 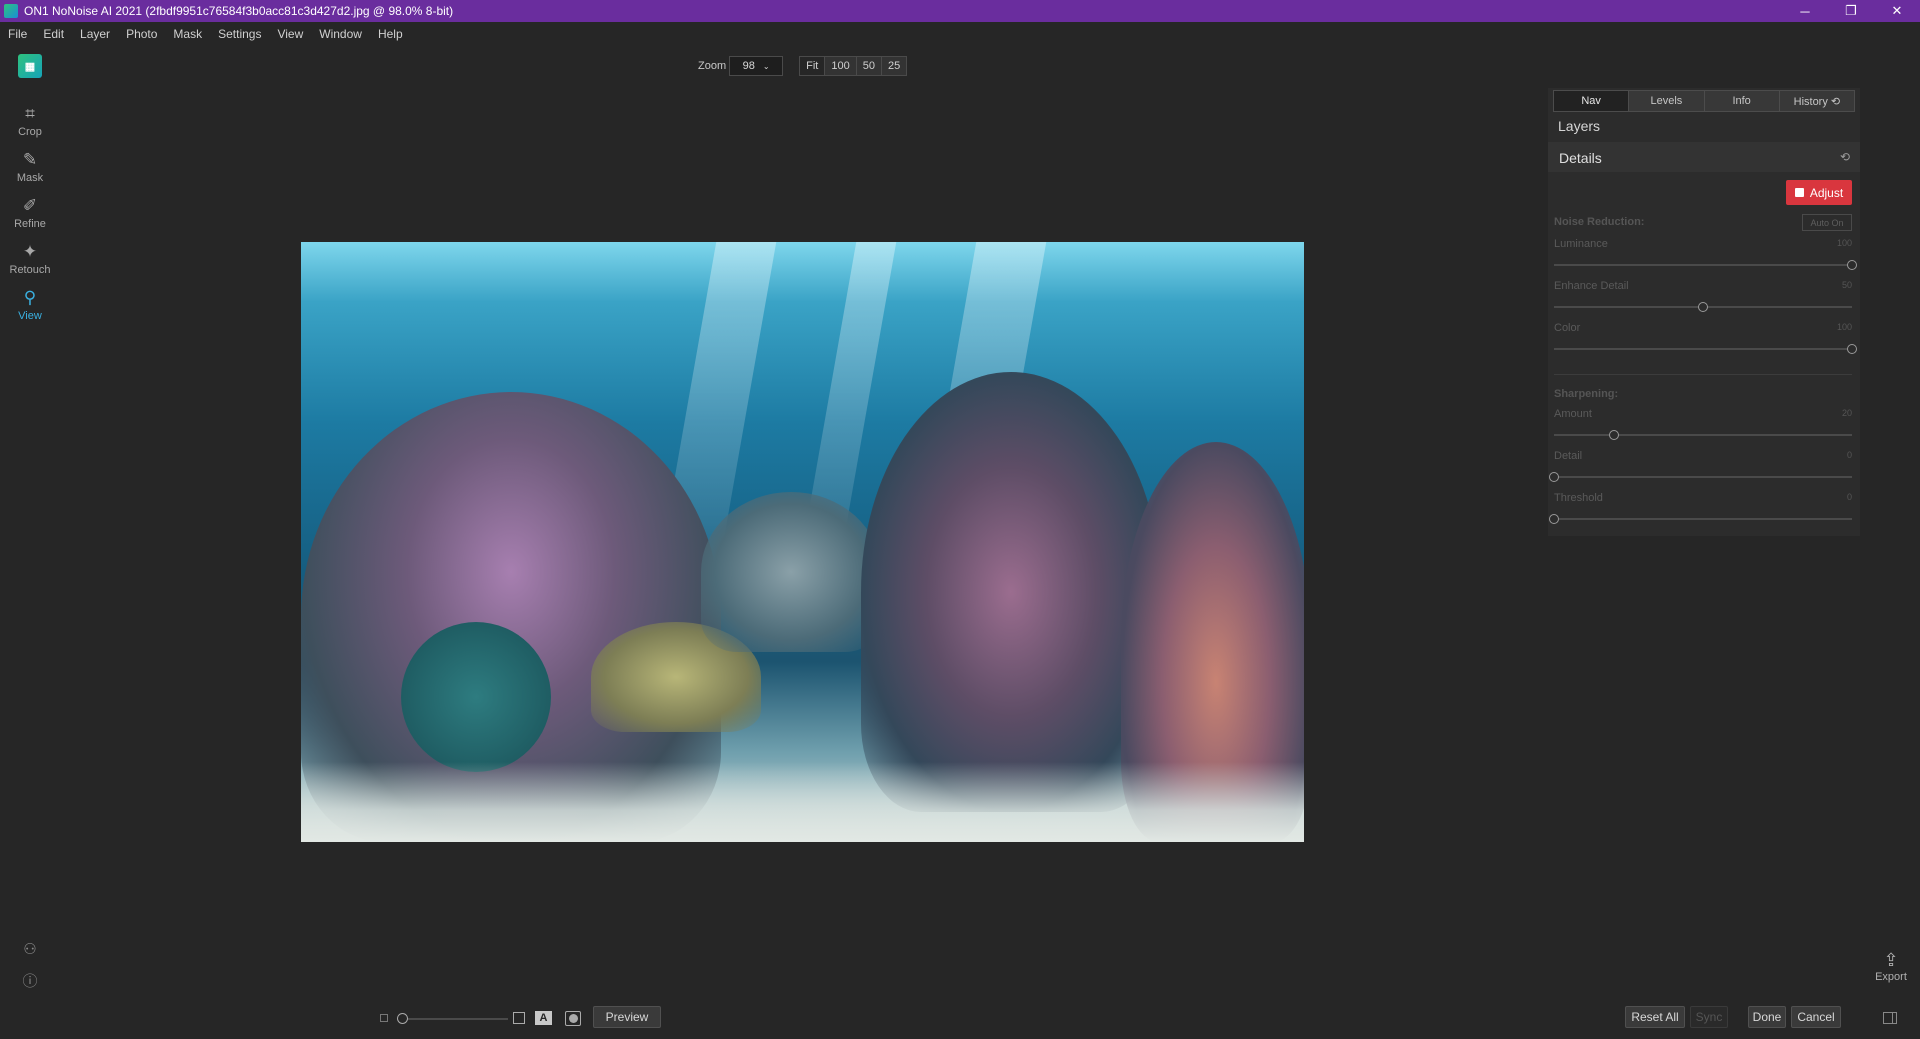 What do you see at coordinates (1580, 158) in the screenshot?
I see `details-section-title: Details` at bounding box center [1580, 158].